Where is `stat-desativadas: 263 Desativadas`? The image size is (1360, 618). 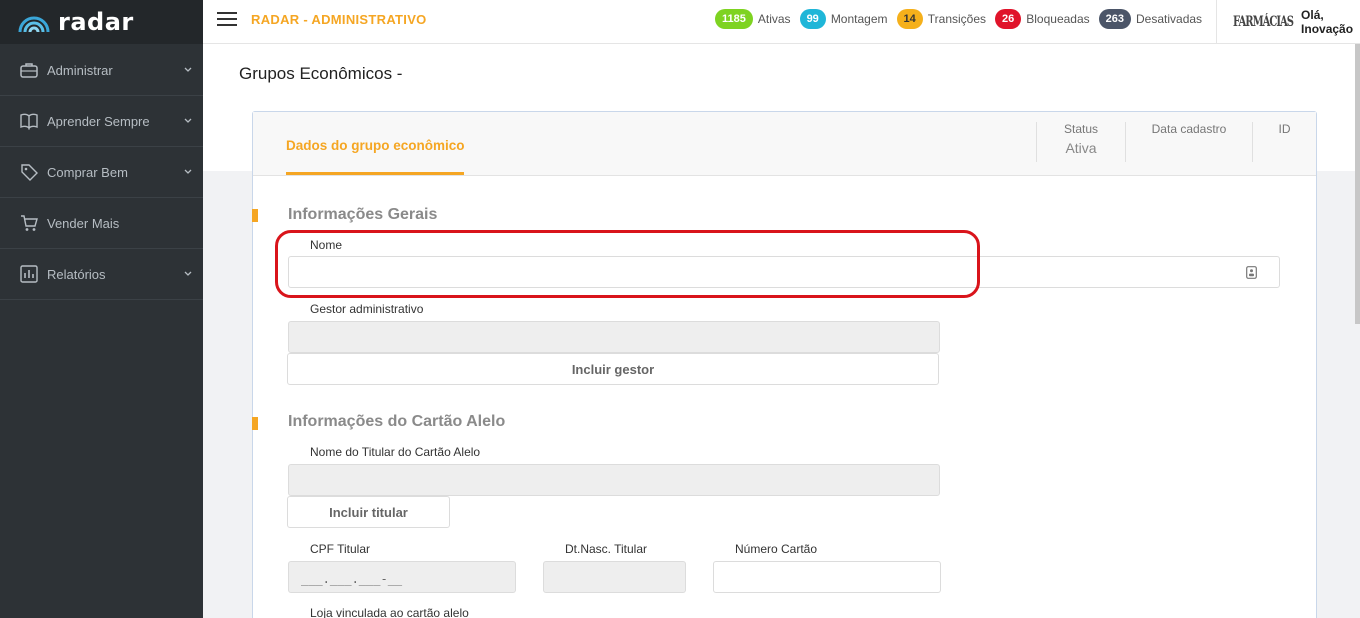 stat-desativadas: 263 Desativadas is located at coordinates (1150, 19).